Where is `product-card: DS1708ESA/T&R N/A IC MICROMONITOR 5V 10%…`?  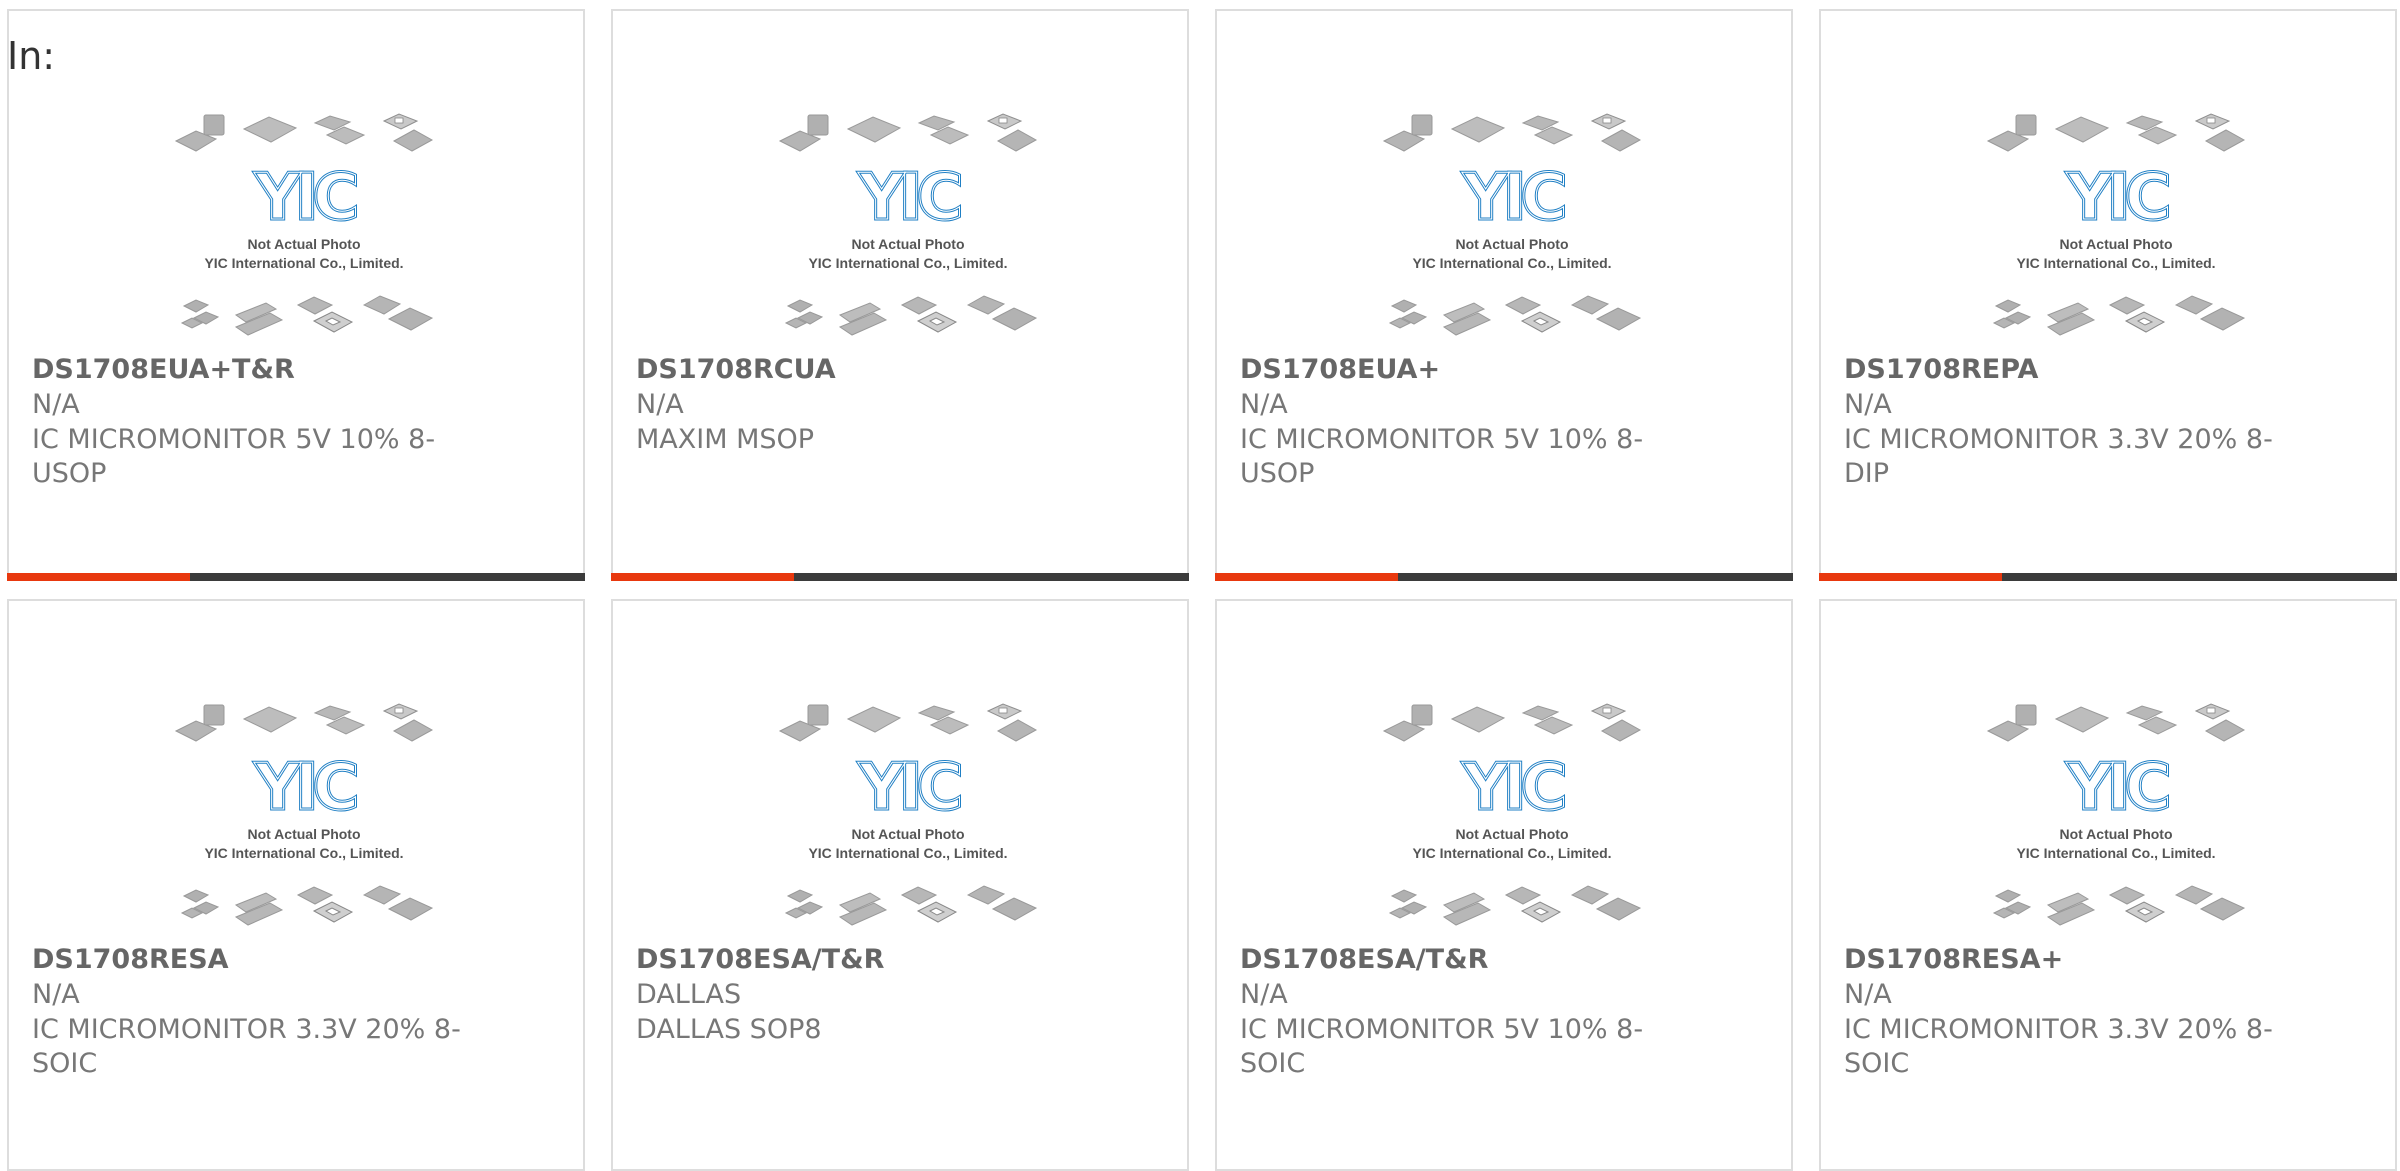
product-card: DS1708ESA/T&R N/A IC MICROMONITOR 5V 10%… is located at coordinates (1504, 885).